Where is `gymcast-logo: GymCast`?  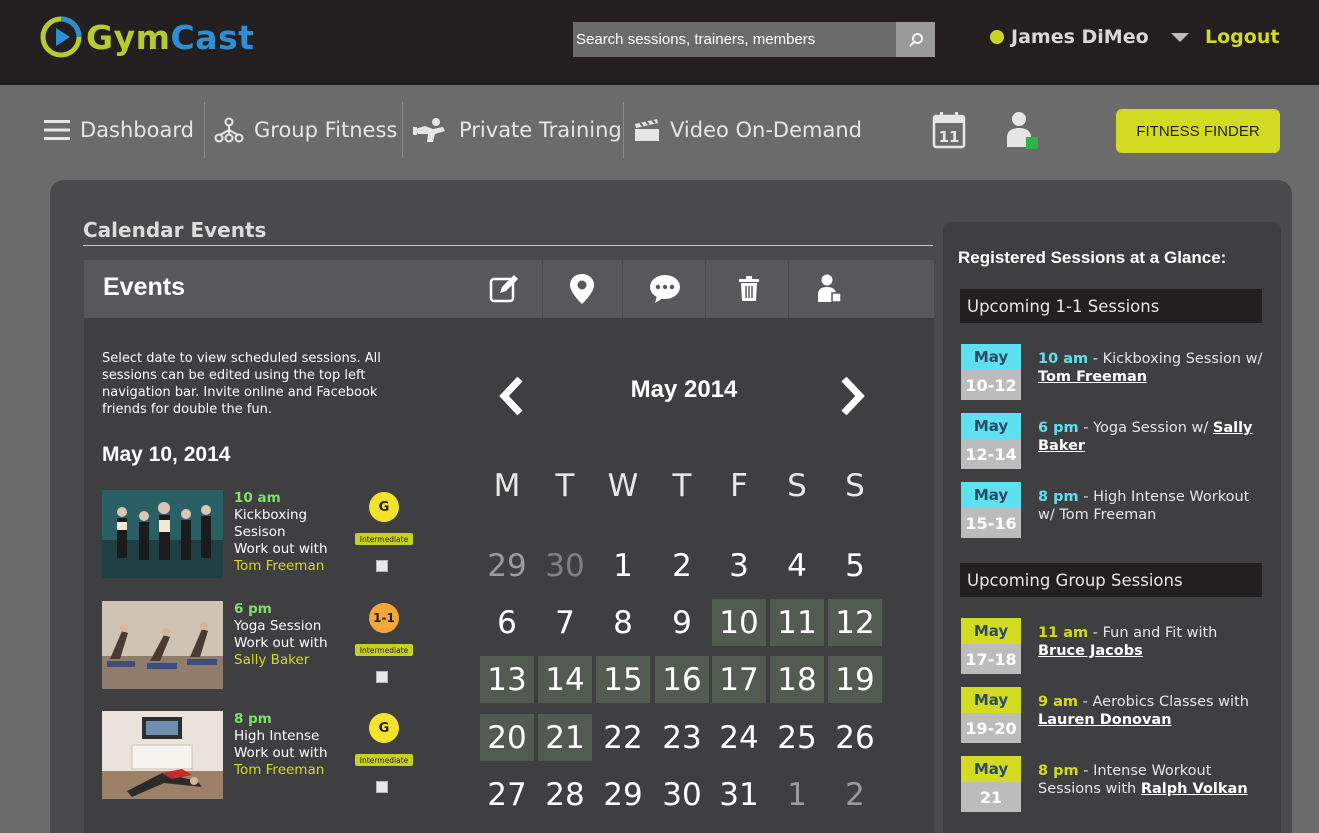
gymcast-logo: GymCast is located at coordinates (147, 37).